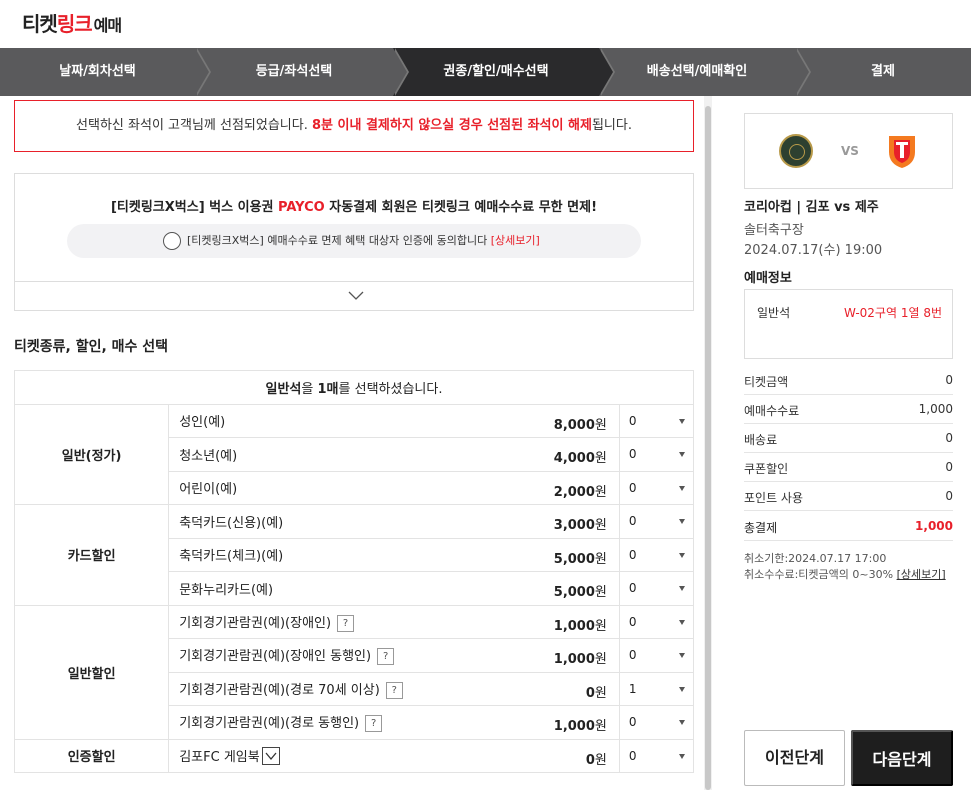  Describe the element at coordinates (279, 690) in the screenshot. I see `ticket-label: 기회경기관람권(예)(경로 70세 이상)` at that location.